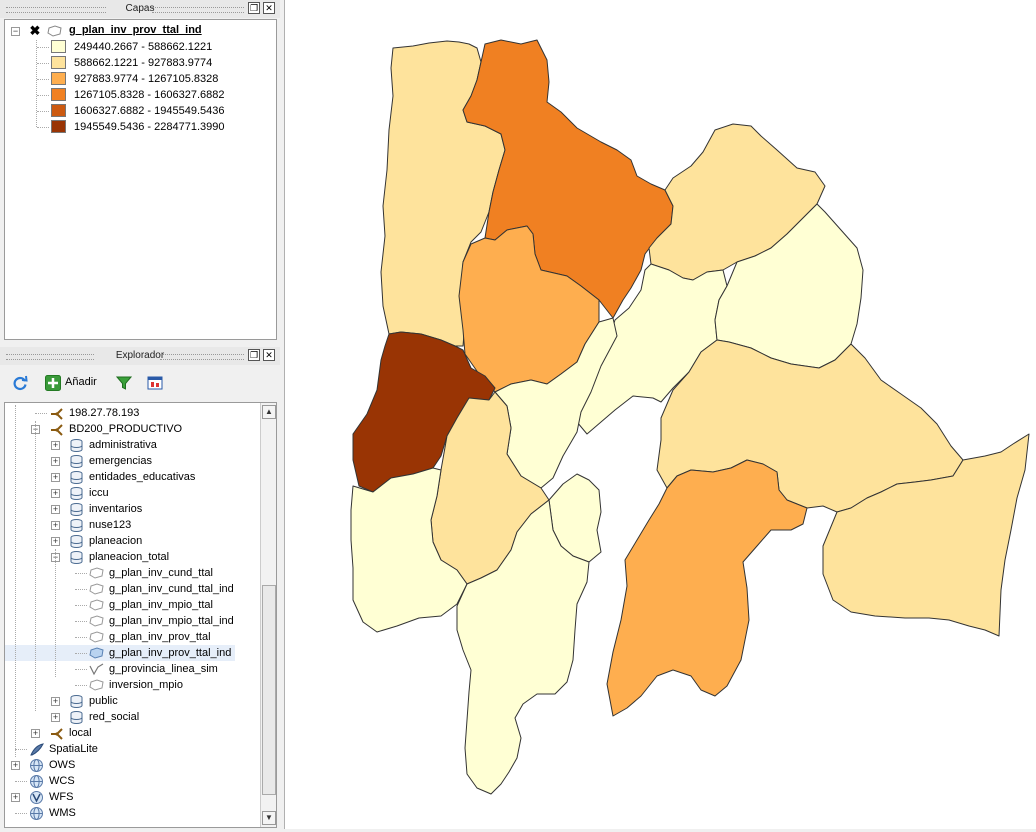 This screenshot has height=832, width=1036. I want to click on tree-item-label: entidades_educativas, so click(142, 477).